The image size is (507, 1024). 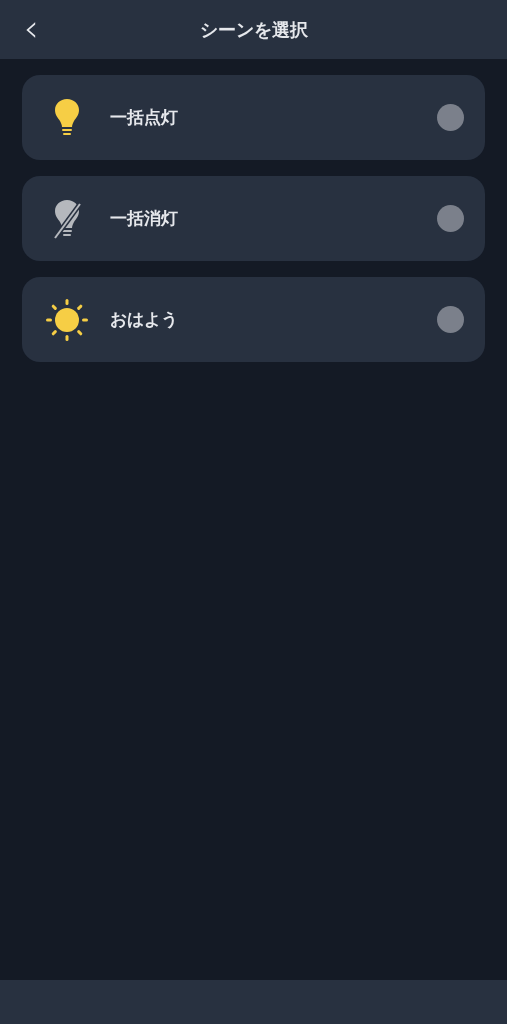 I want to click on scene-card: おはよう, so click(x=253, y=319).